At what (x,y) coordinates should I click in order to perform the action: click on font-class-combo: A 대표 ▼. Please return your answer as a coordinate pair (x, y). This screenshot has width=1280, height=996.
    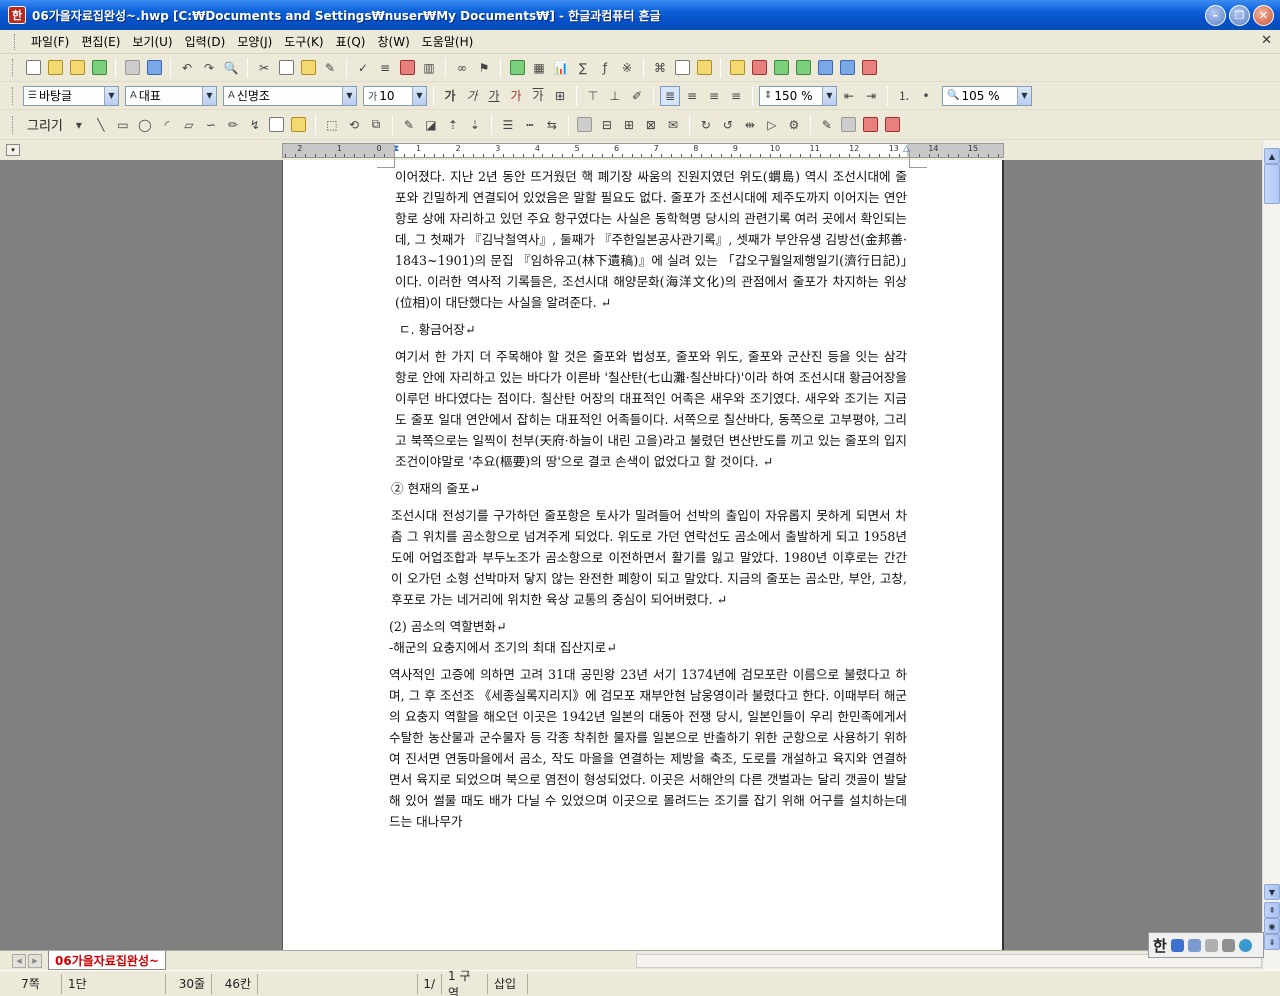
    Looking at the image, I should click on (171, 95).